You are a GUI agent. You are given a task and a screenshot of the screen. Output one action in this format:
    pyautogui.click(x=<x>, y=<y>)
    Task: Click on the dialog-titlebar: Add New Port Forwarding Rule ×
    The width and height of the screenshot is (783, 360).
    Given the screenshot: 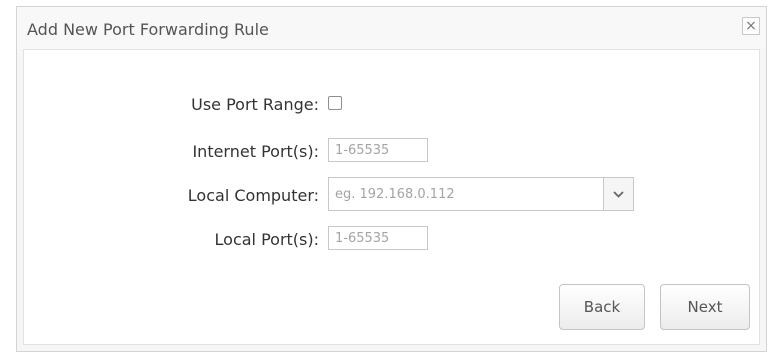 What is the action you would take?
    pyautogui.click(x=391, y=28)
    